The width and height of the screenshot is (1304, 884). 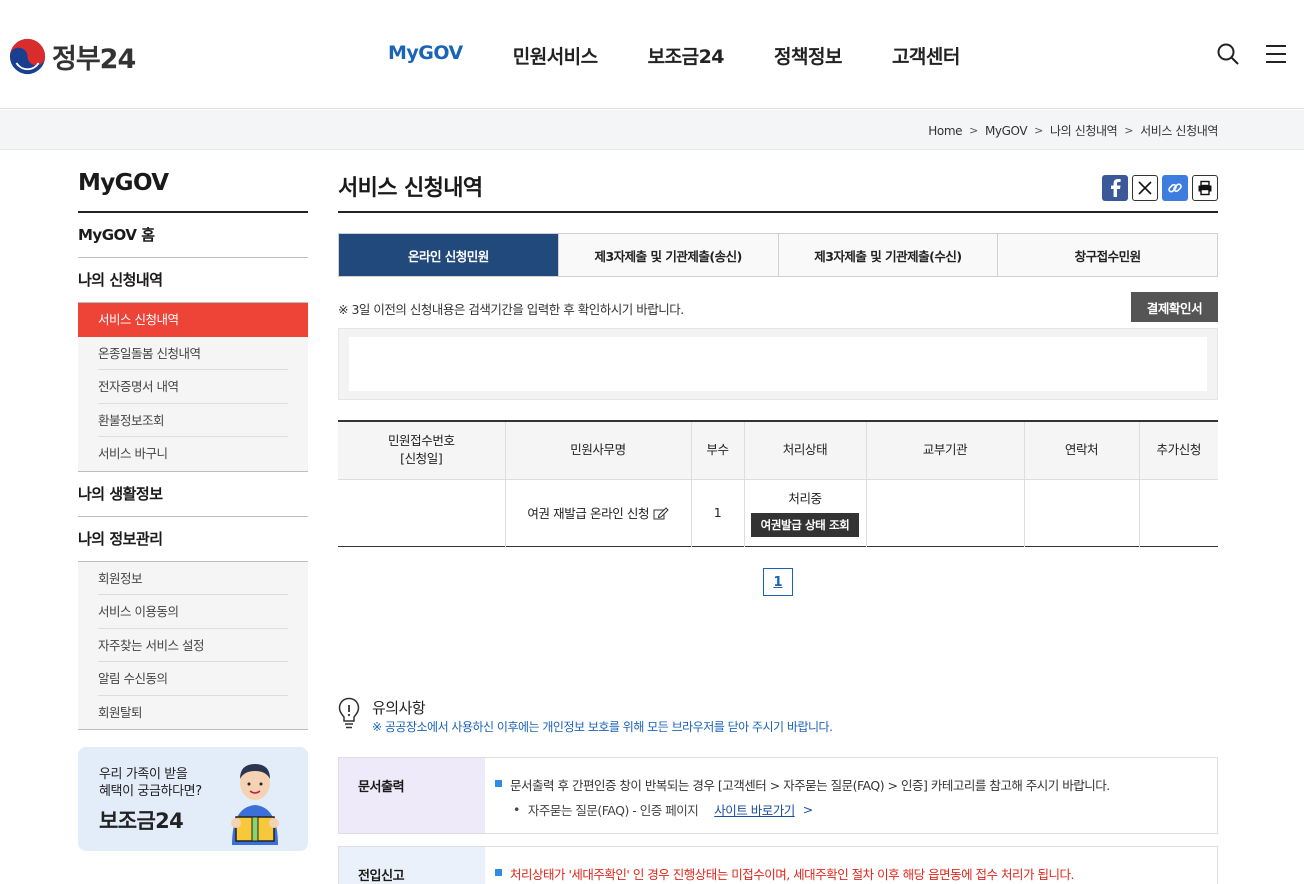 What do you see at coordinates (1084, 130) in the screenshot?
I see `breadcrumb-my-applications: 나의 신청내역` at bounding box center [1084, 130].